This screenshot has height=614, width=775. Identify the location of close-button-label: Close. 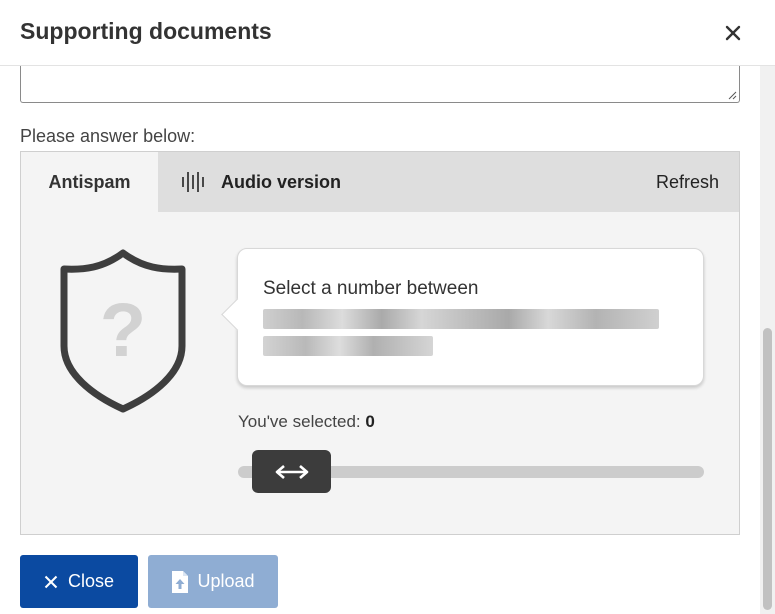
(91, 581).